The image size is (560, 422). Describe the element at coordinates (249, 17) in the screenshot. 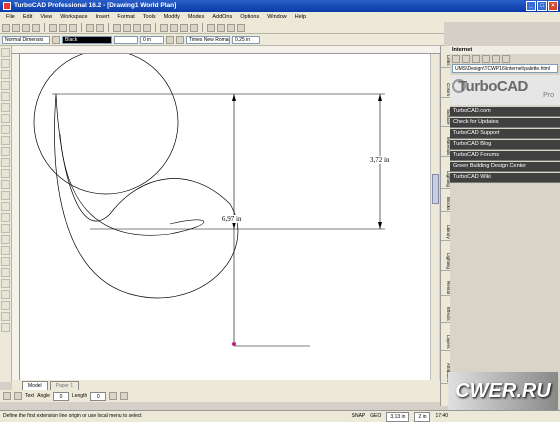

I see `menu-options: Options` at that location.